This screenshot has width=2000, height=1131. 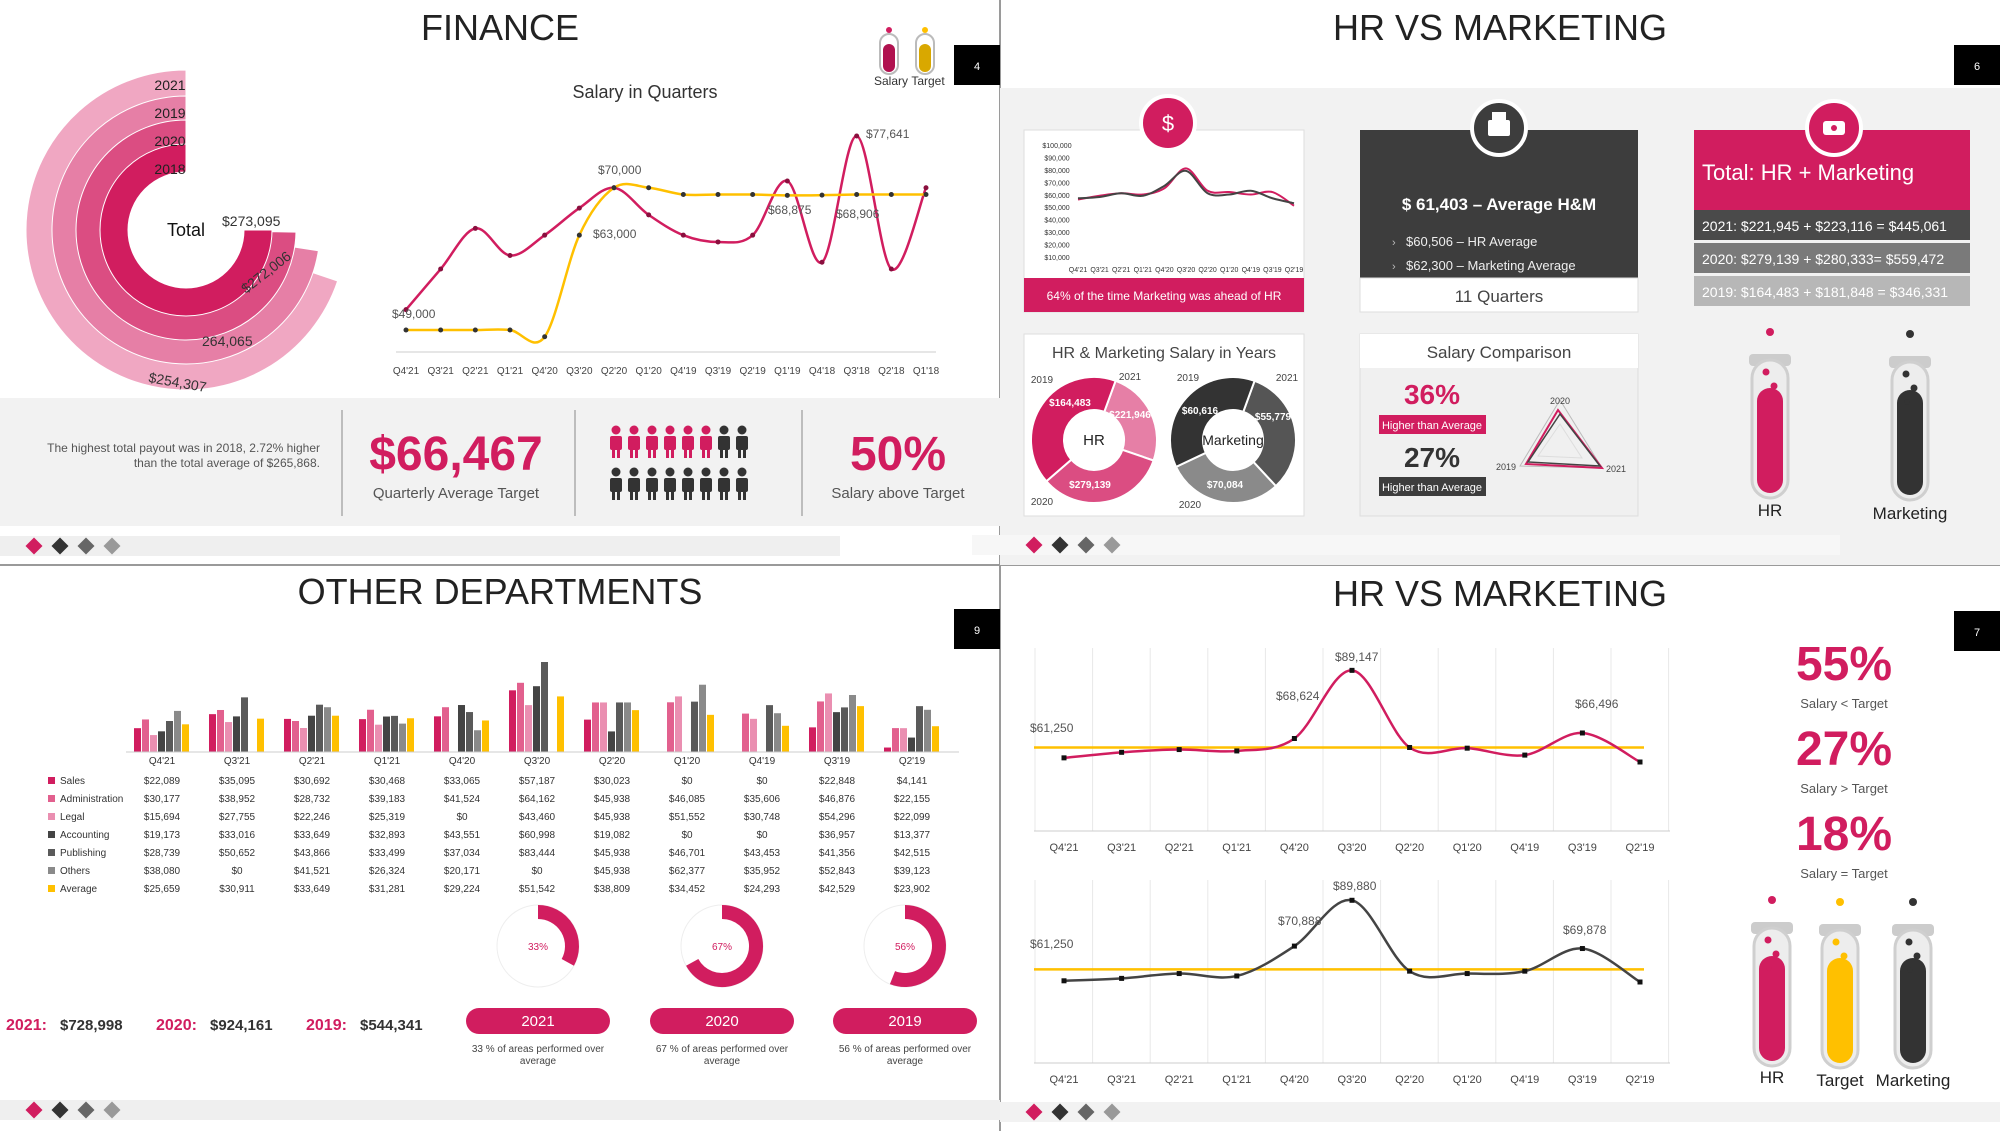 What do you see at coordinates (616, 430) in the screenshot?
I see `person-icon` at bounding box center [616, 430].